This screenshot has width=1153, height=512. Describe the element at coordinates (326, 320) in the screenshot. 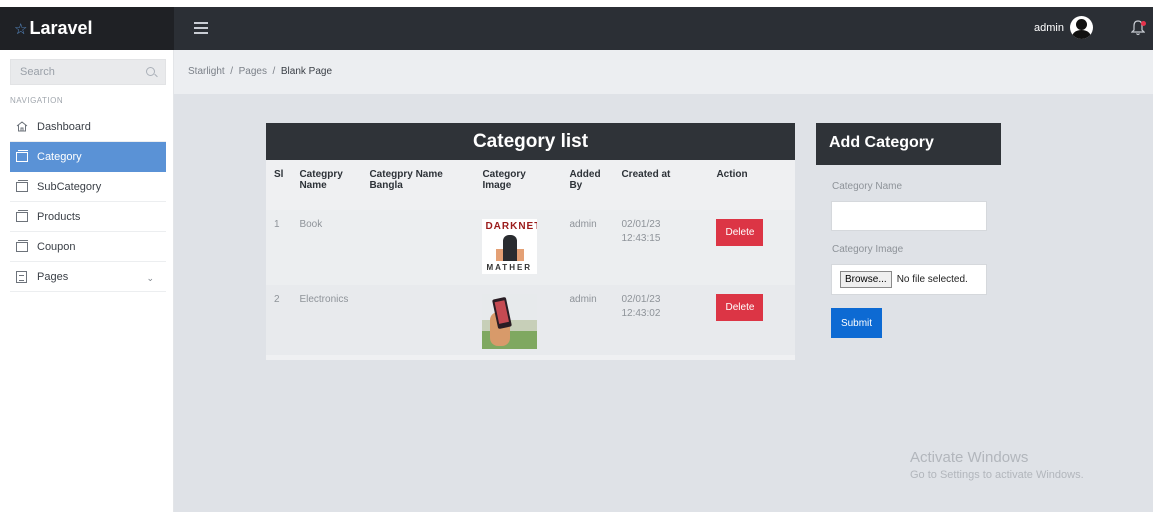

I see `cell-name: Electronics` at that location.